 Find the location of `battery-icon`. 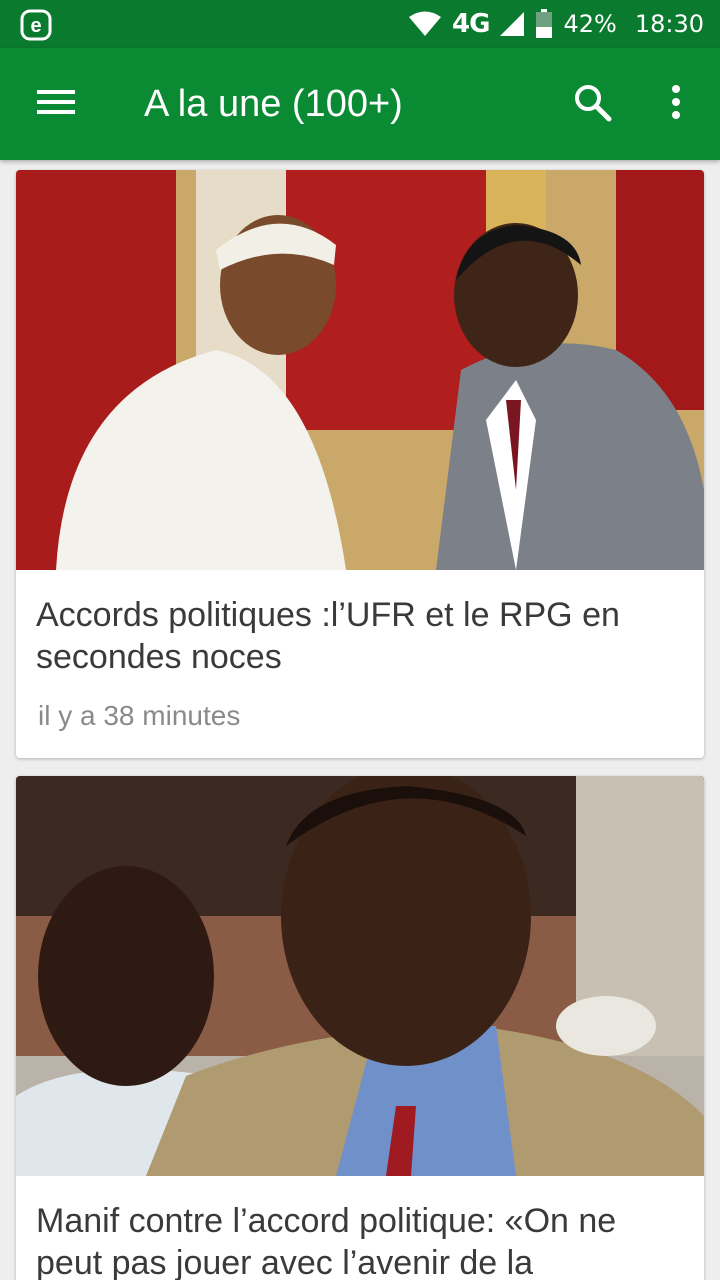

battery-icon is located at coordinates (544, 24).